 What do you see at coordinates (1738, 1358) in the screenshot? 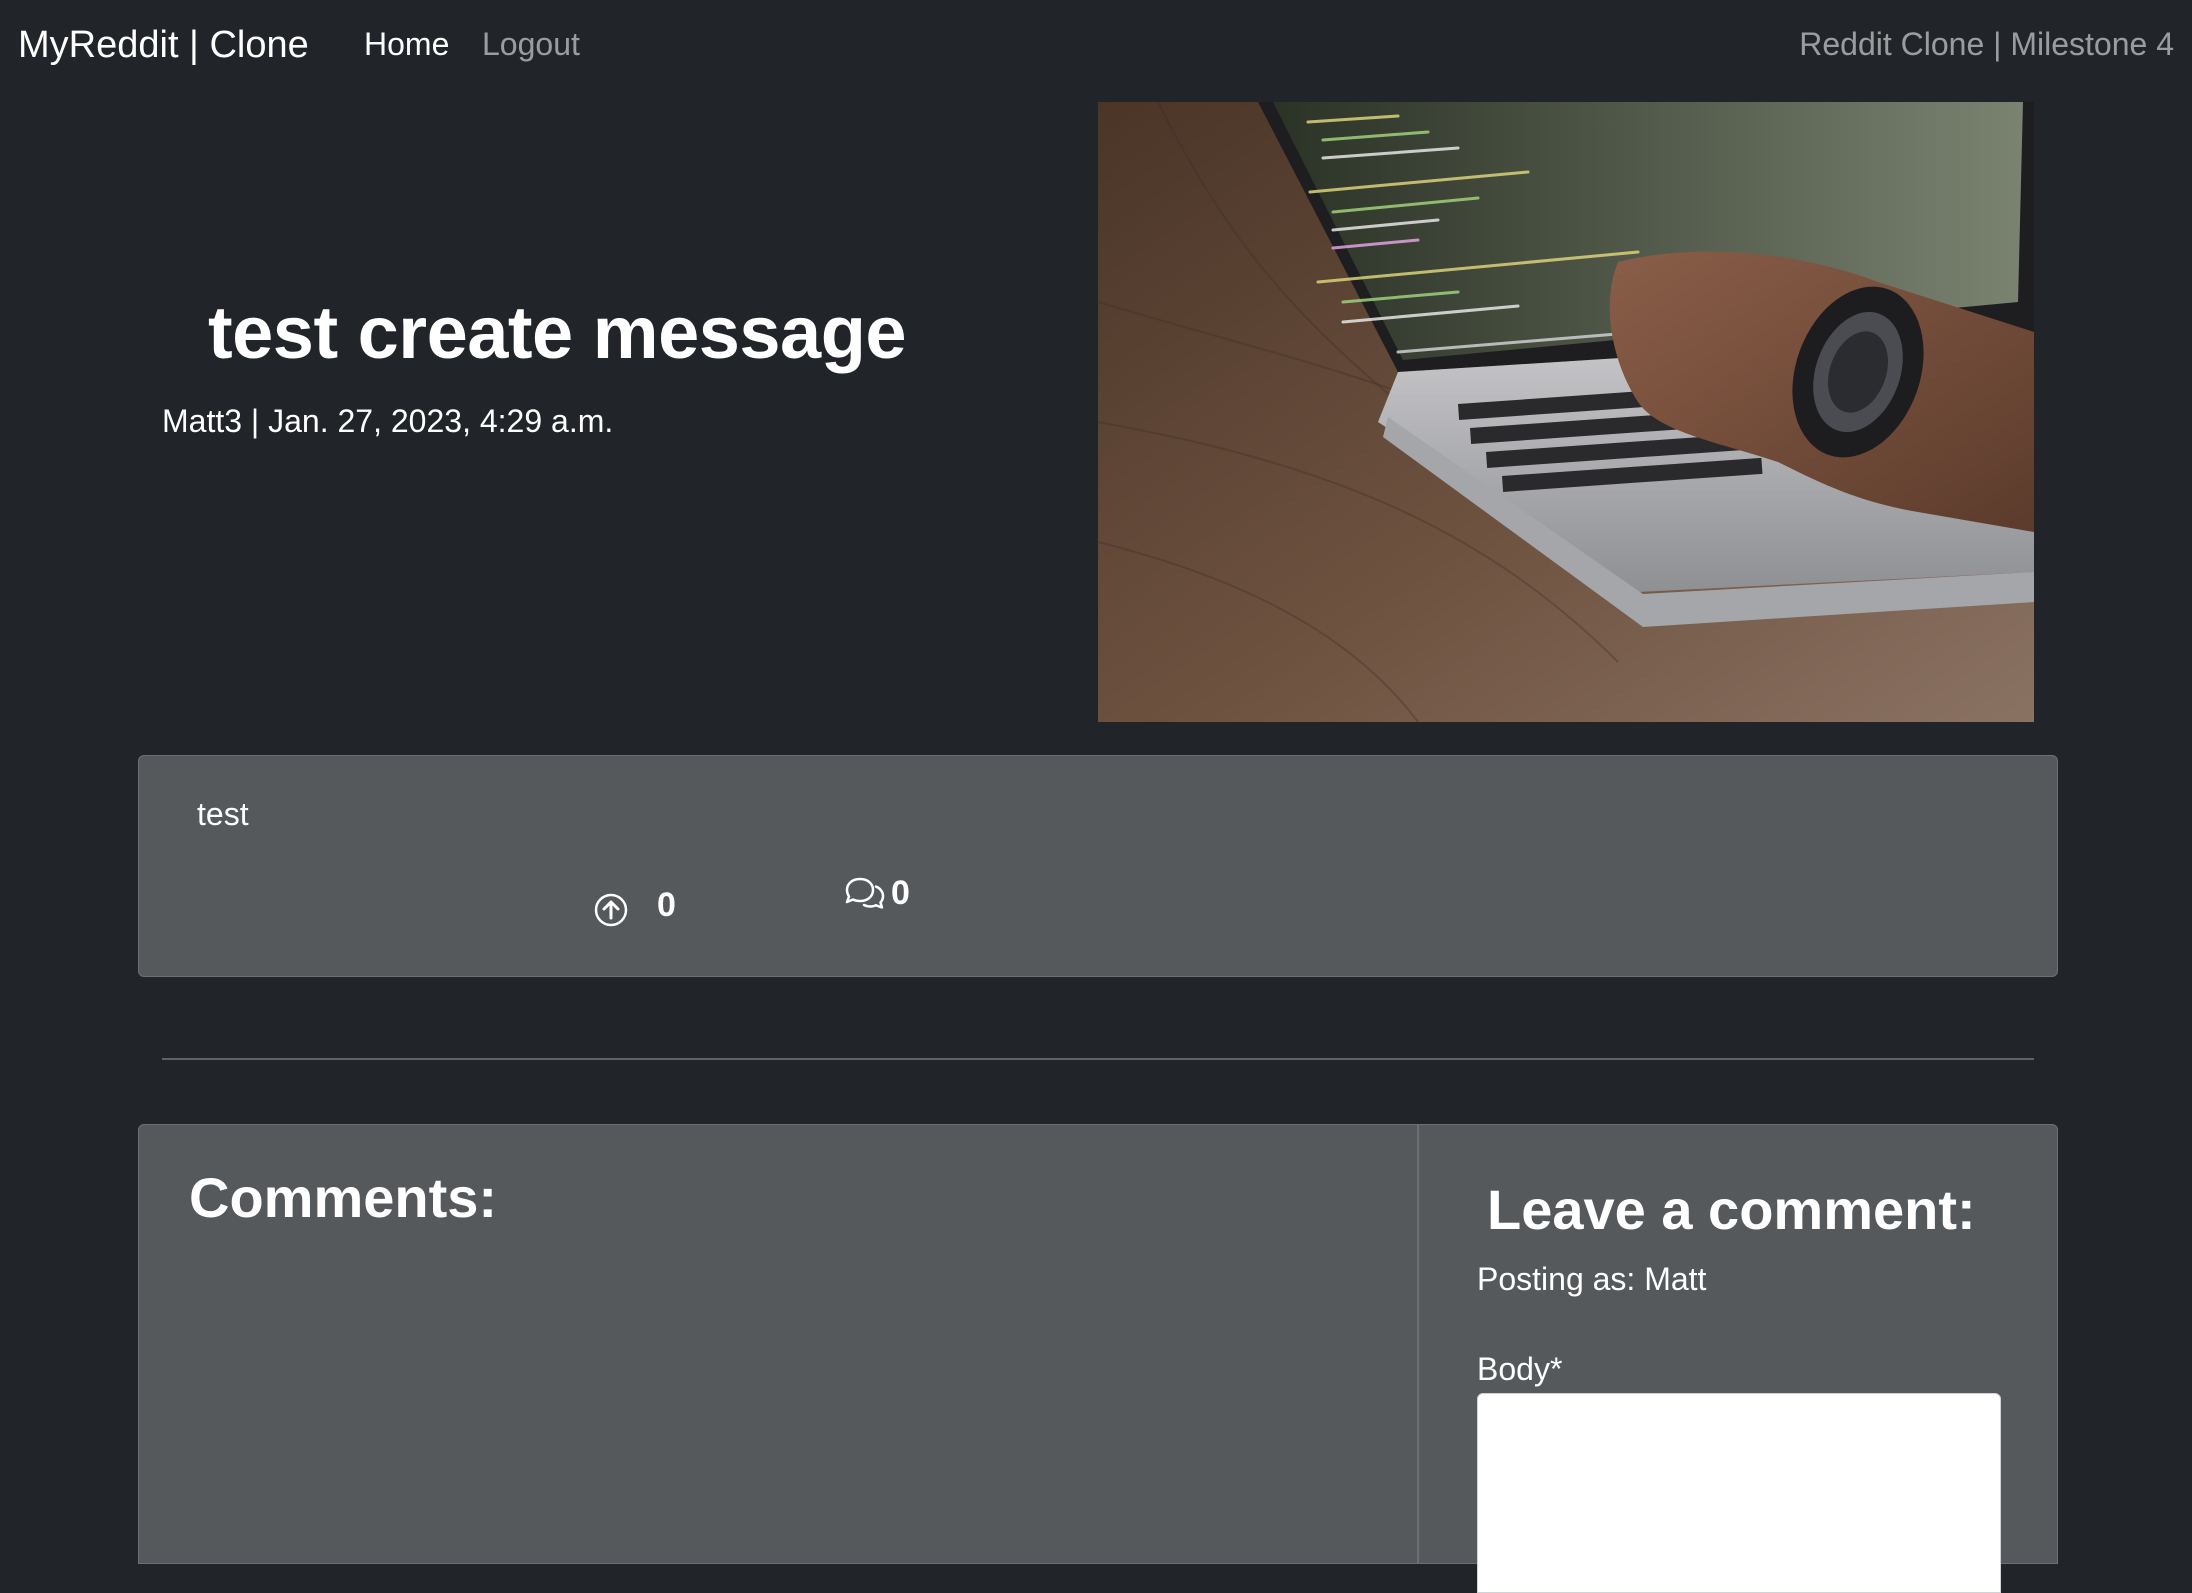
I see `comment-form-card: Leave a comment: Posting as: Matt Body*` at bounding box center [1738, 1358].